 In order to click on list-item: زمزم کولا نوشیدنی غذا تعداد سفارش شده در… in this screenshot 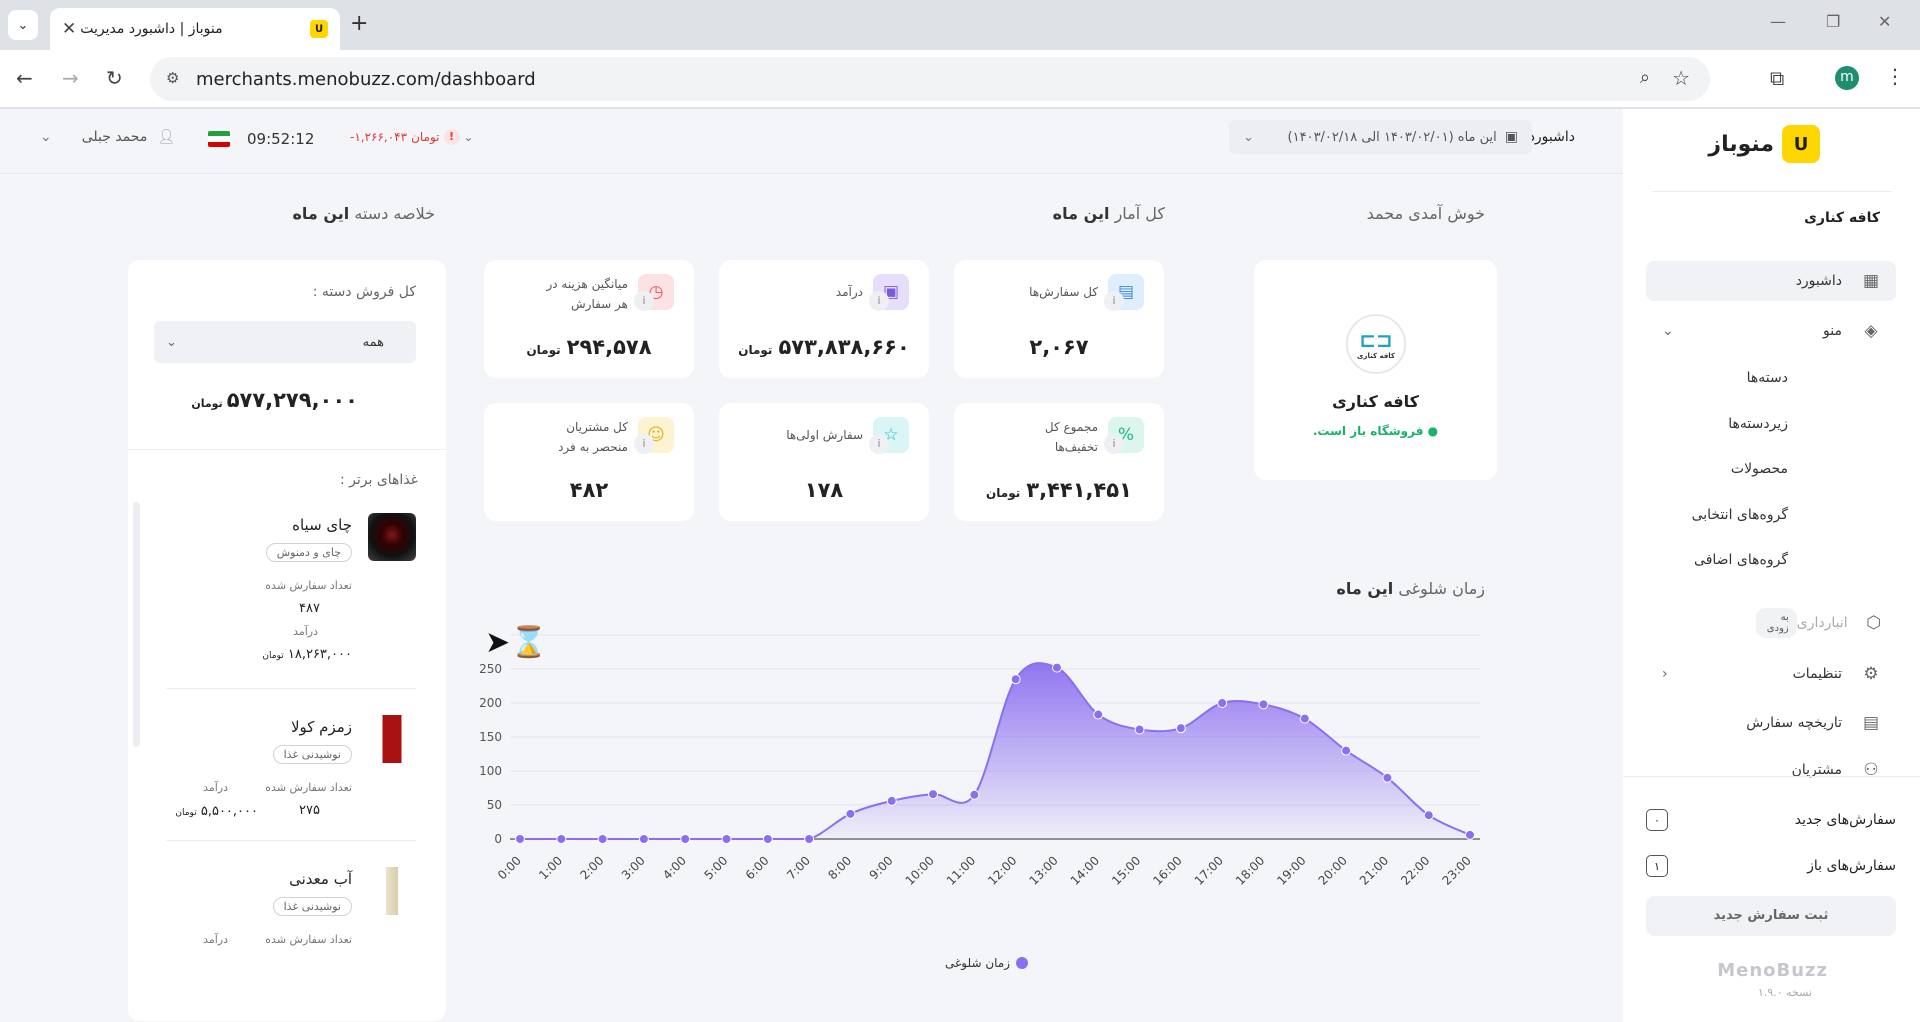, I will do `click(291, 770)`.